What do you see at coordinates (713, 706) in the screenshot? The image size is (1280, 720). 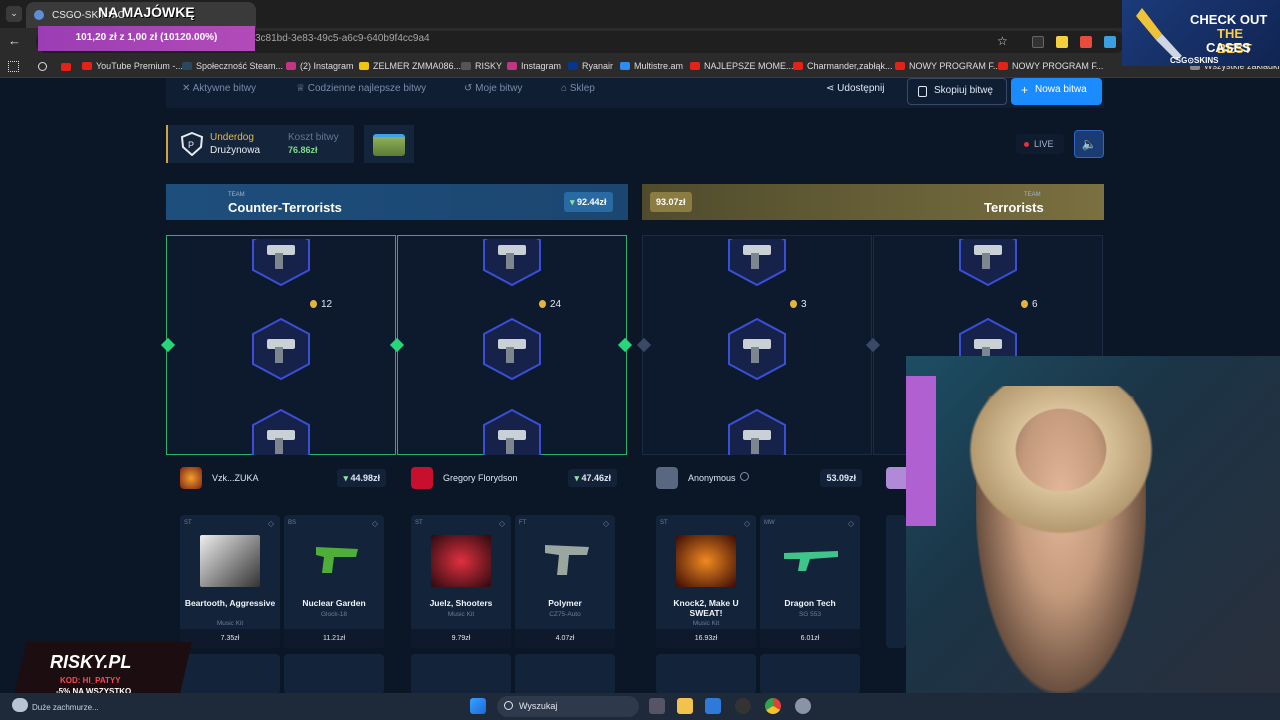 I see `store-icon` at bounding box center [713, 706].